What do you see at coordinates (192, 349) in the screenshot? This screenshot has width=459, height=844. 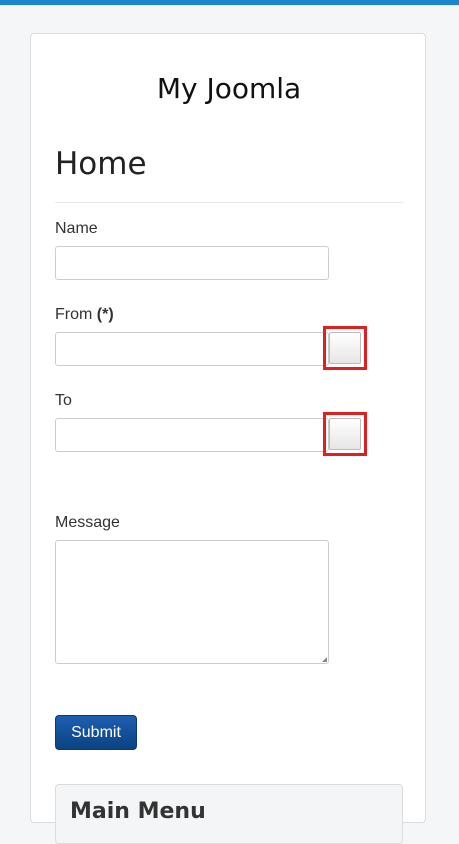 I see `from-date-input` at bounding box center [192, 349].